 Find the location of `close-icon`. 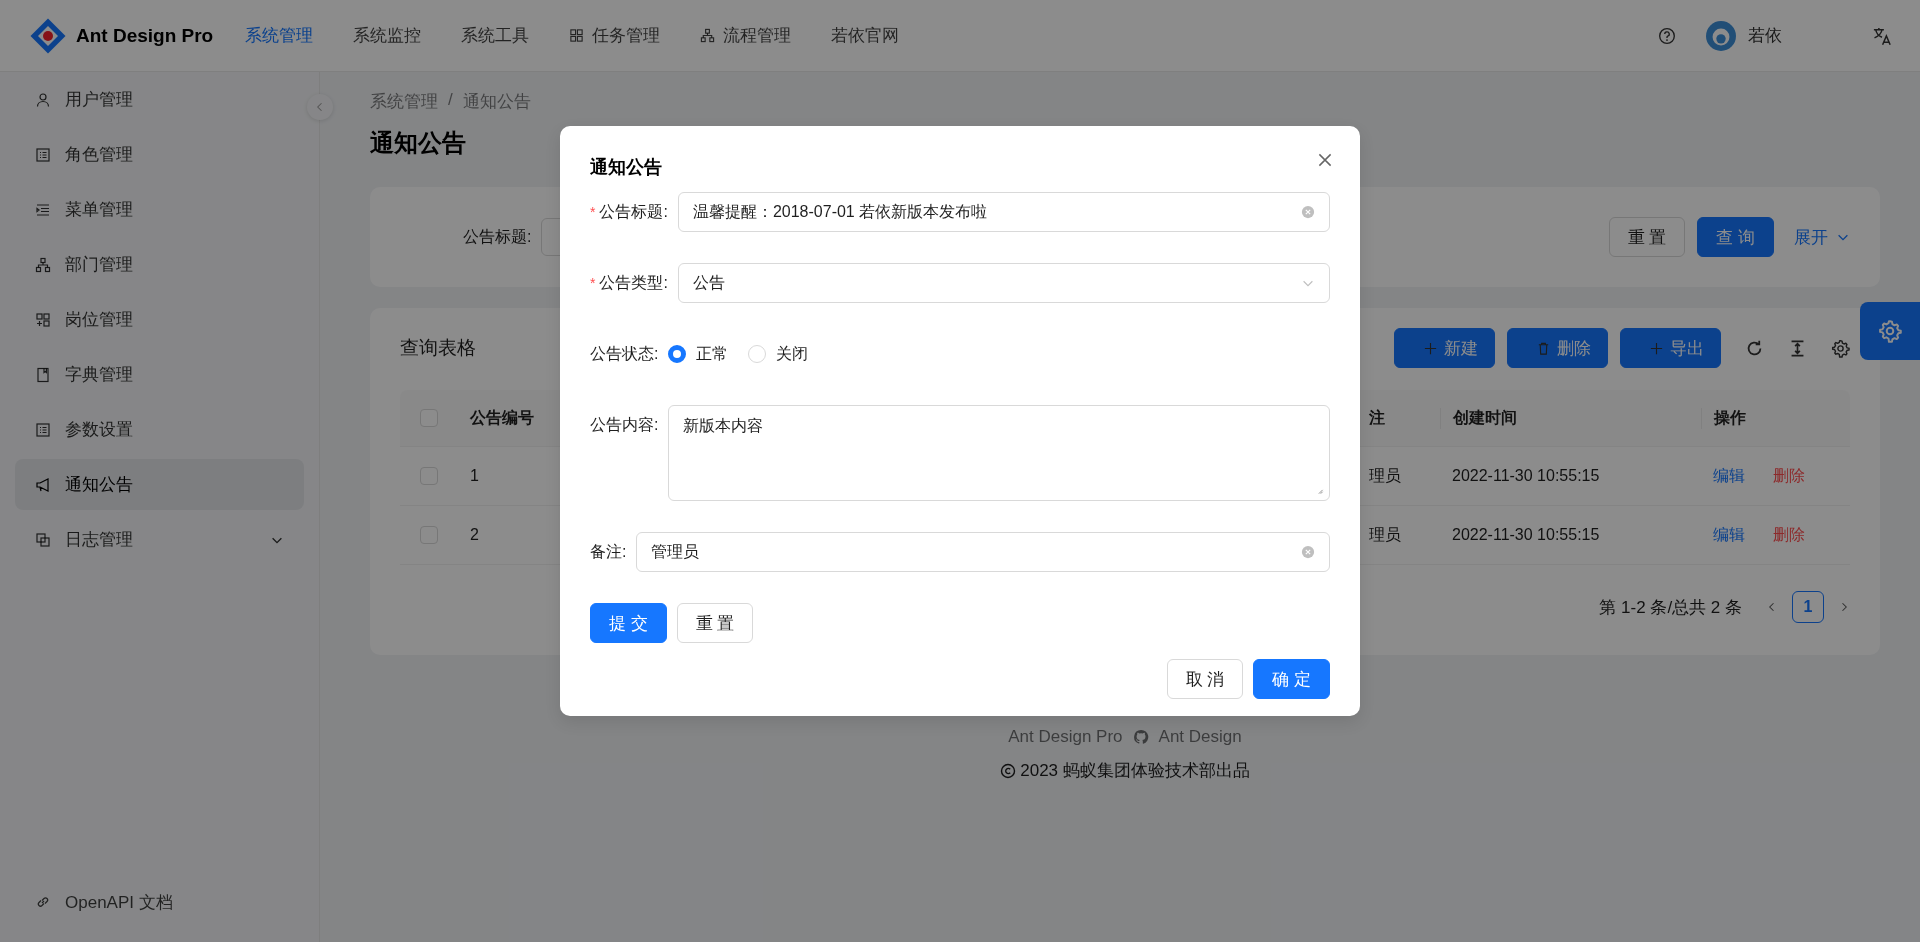

close-icon is located at coordinates (1325, 160).